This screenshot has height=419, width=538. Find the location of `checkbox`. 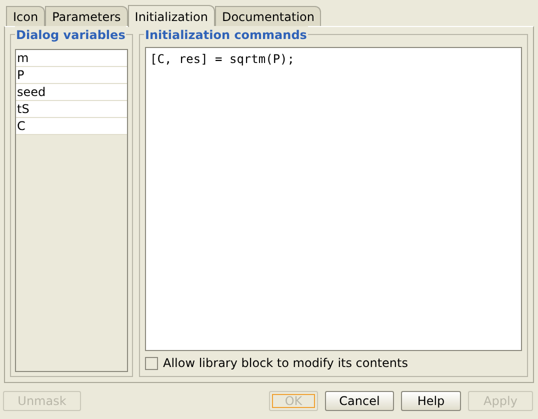

checkbox is located at coordinates (151, 363).